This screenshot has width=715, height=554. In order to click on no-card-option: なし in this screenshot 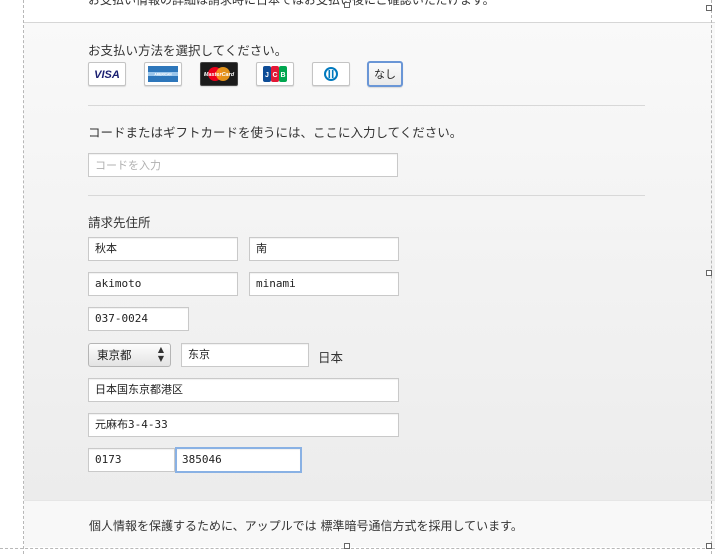, I will do `click(385, 74)`.